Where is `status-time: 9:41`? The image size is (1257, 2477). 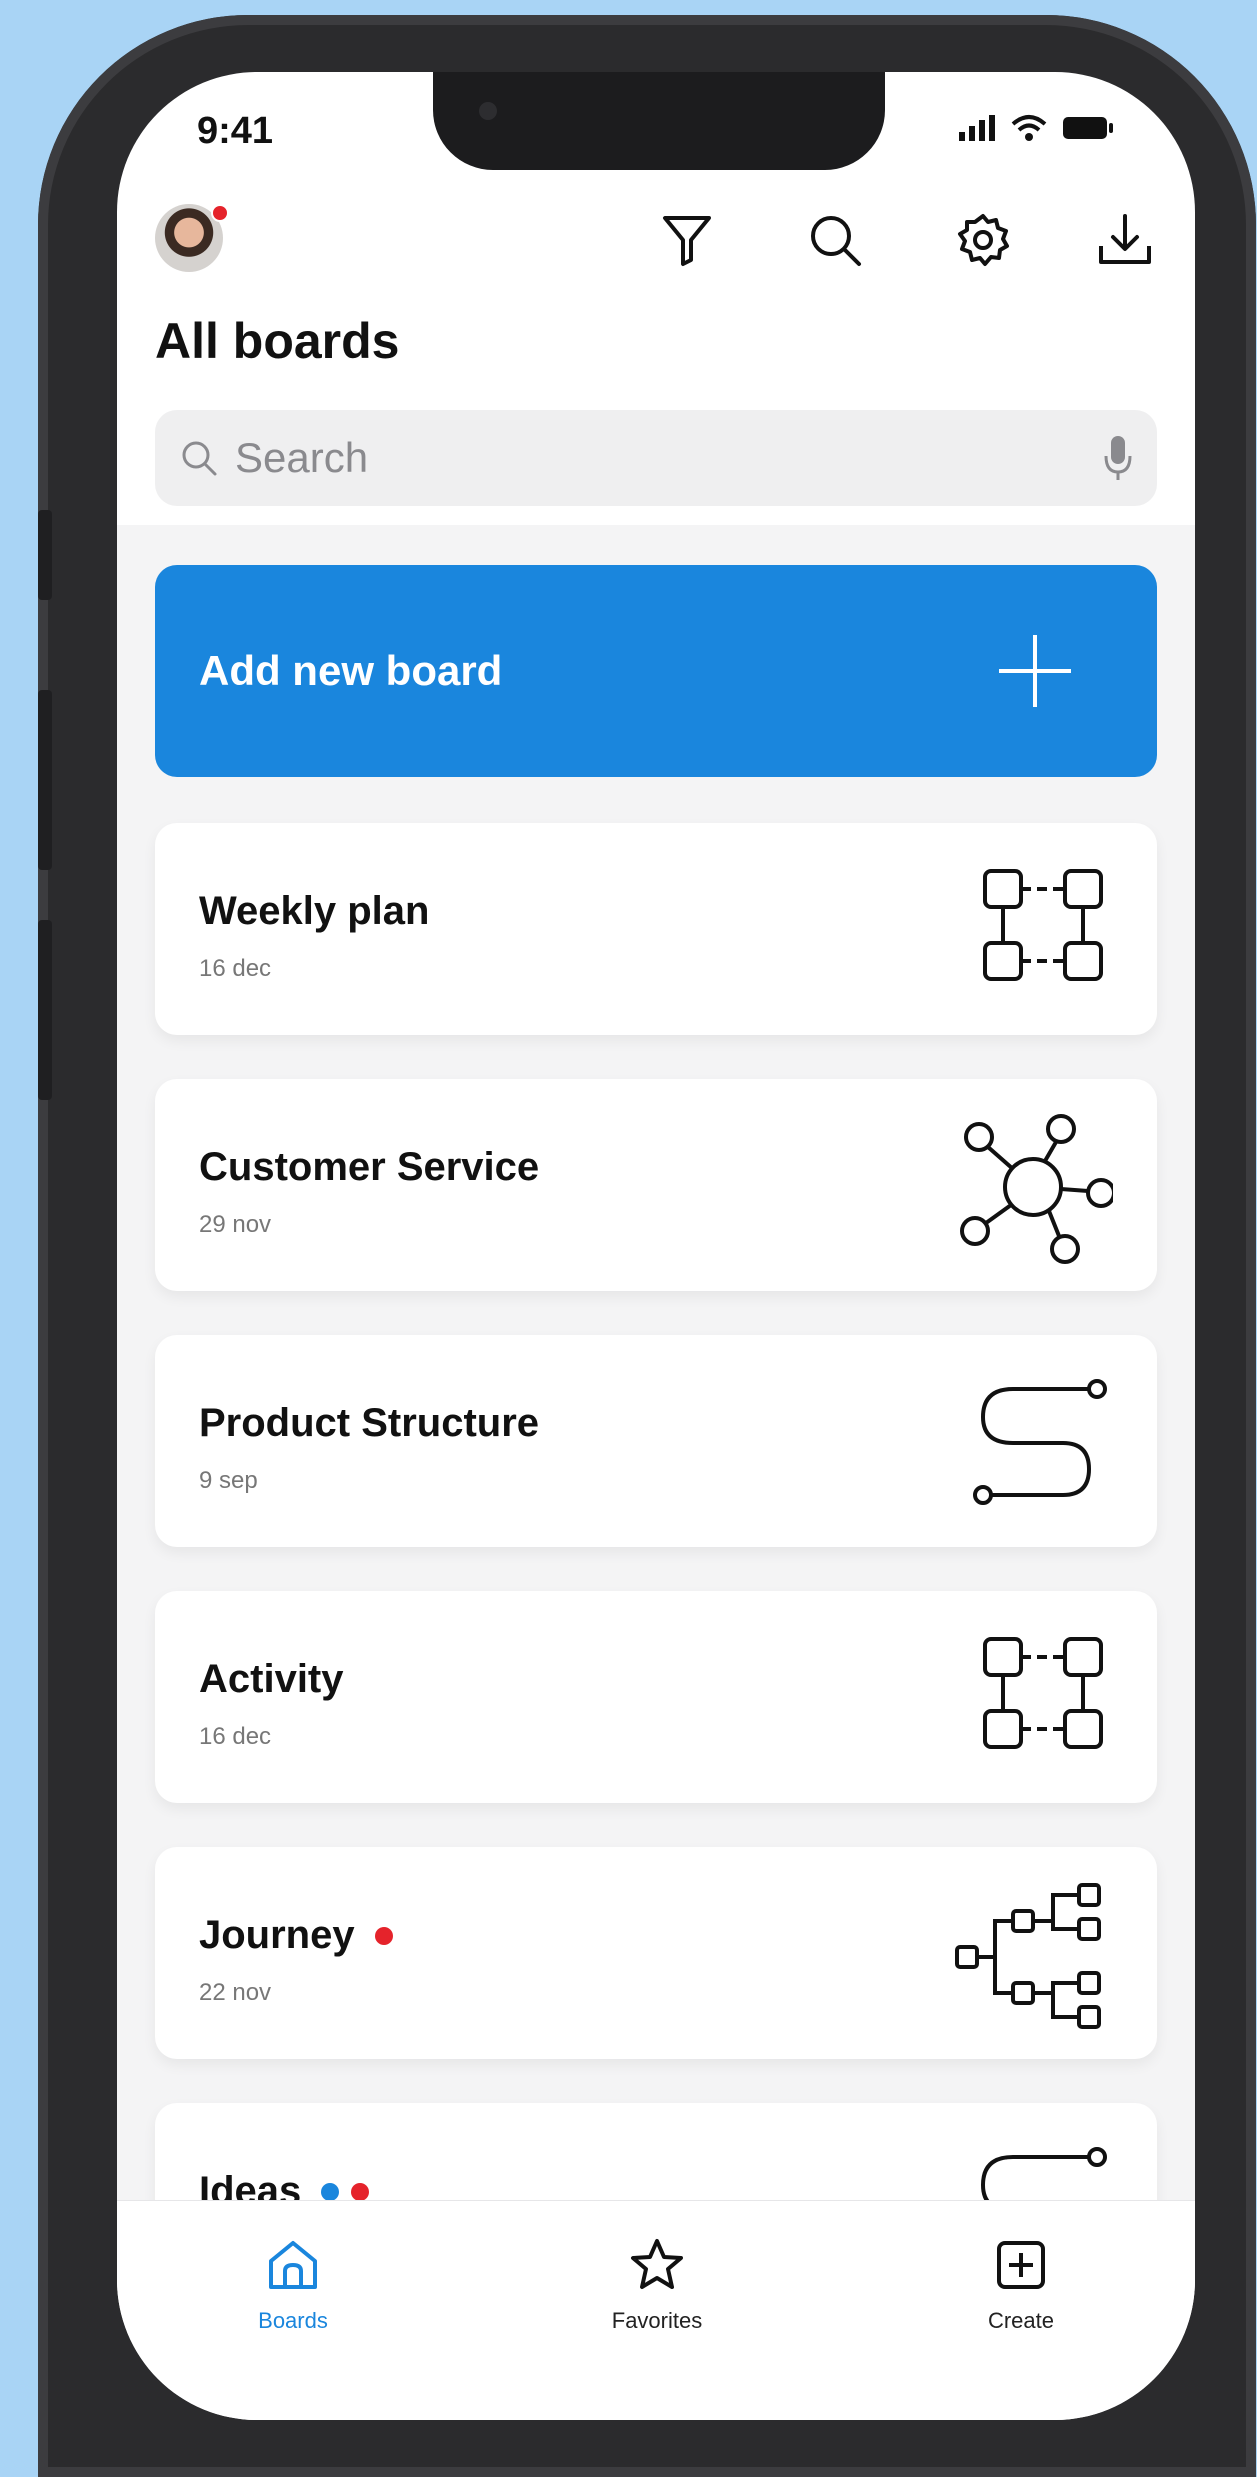
status-time: 9:41 is located at coordinates (235, 131).